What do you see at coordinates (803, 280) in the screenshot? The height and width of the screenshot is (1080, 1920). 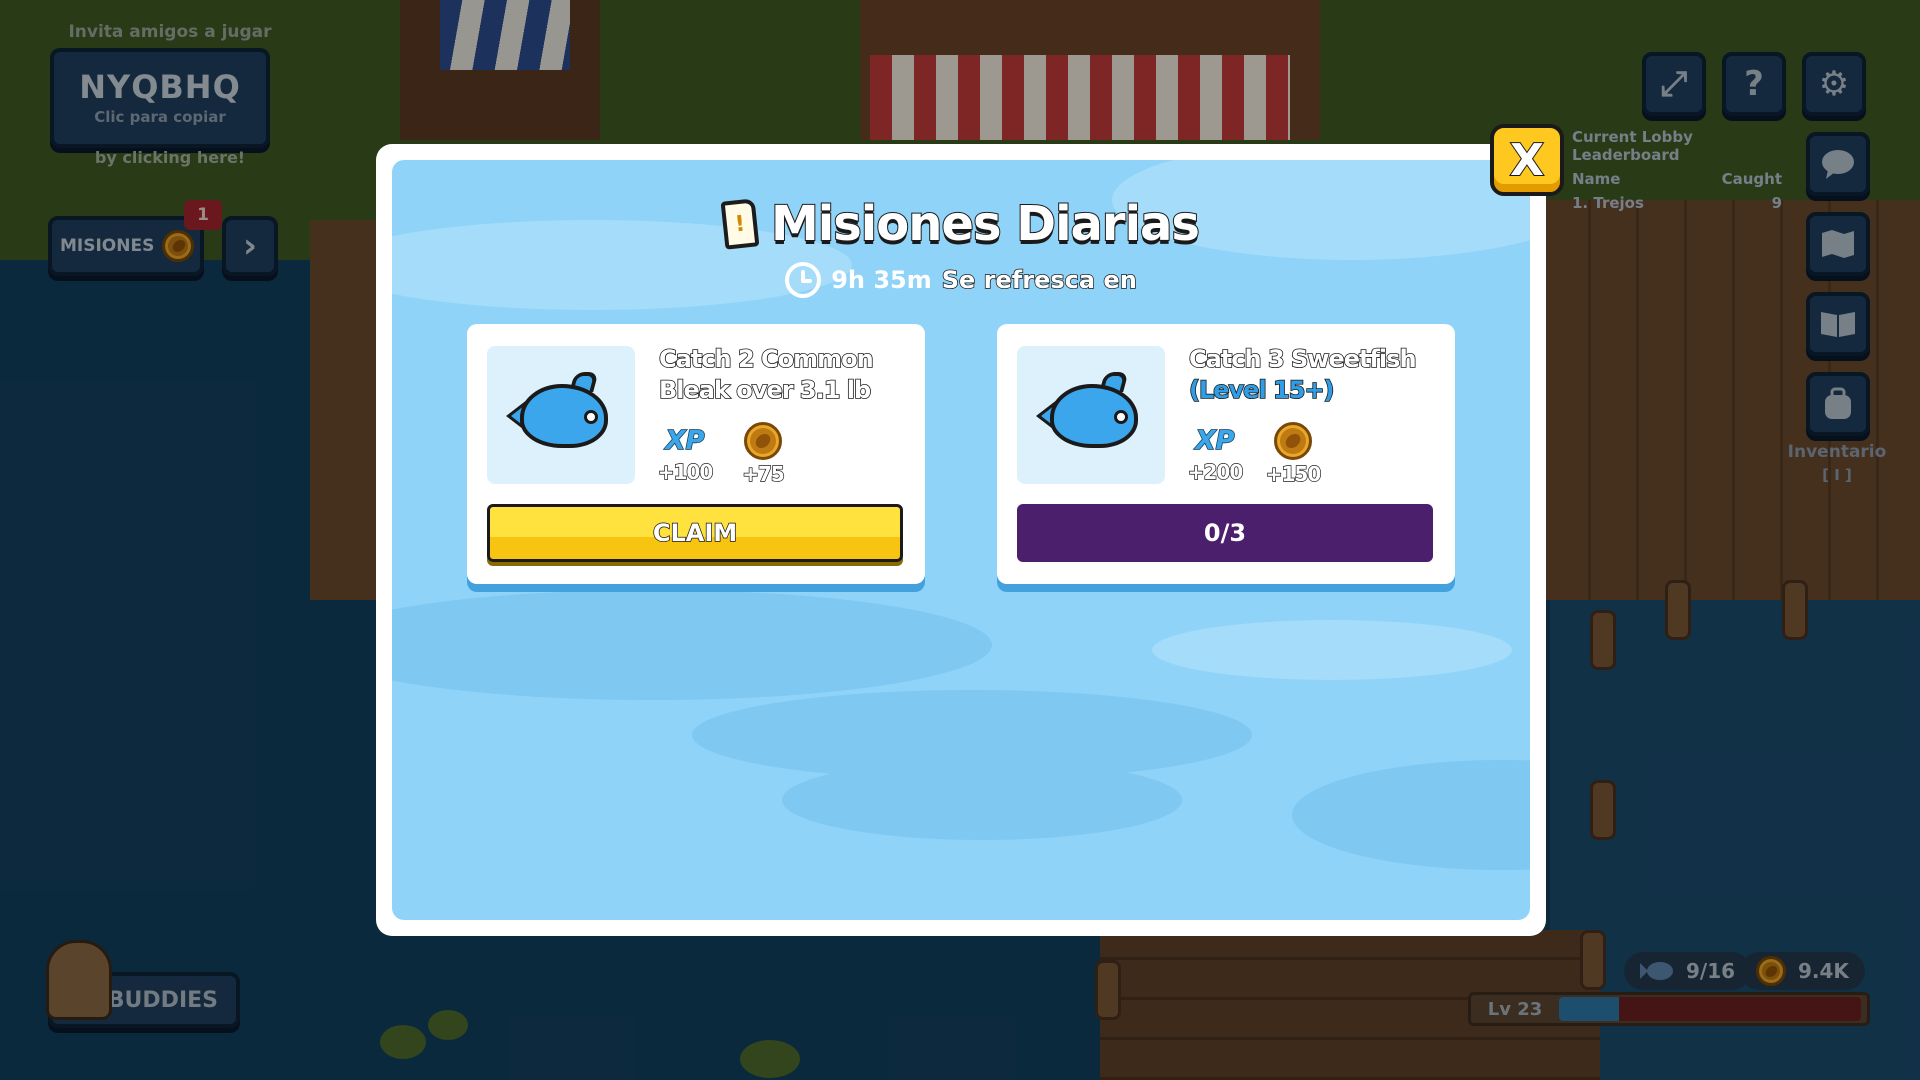 I see `clock-icon` at bounding box center [803, 280].